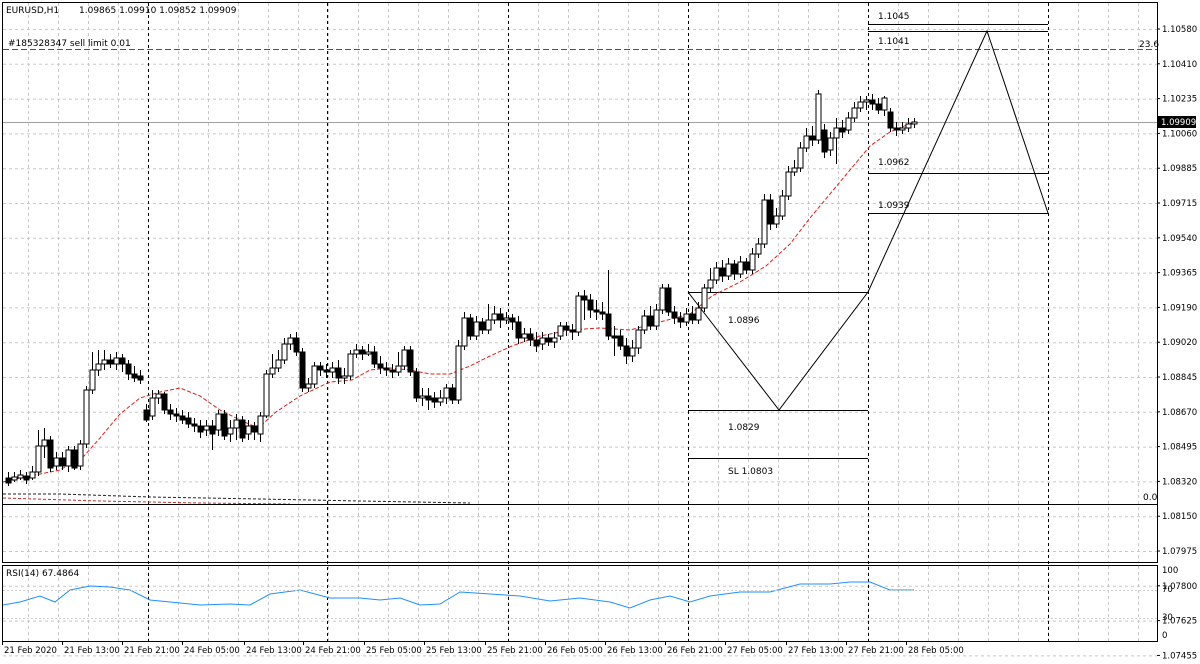  What do you see at coordinates (1167, 590) in the screenshot?
I see `rsi-tick-label: 70` at bounding box center [1167, 590].